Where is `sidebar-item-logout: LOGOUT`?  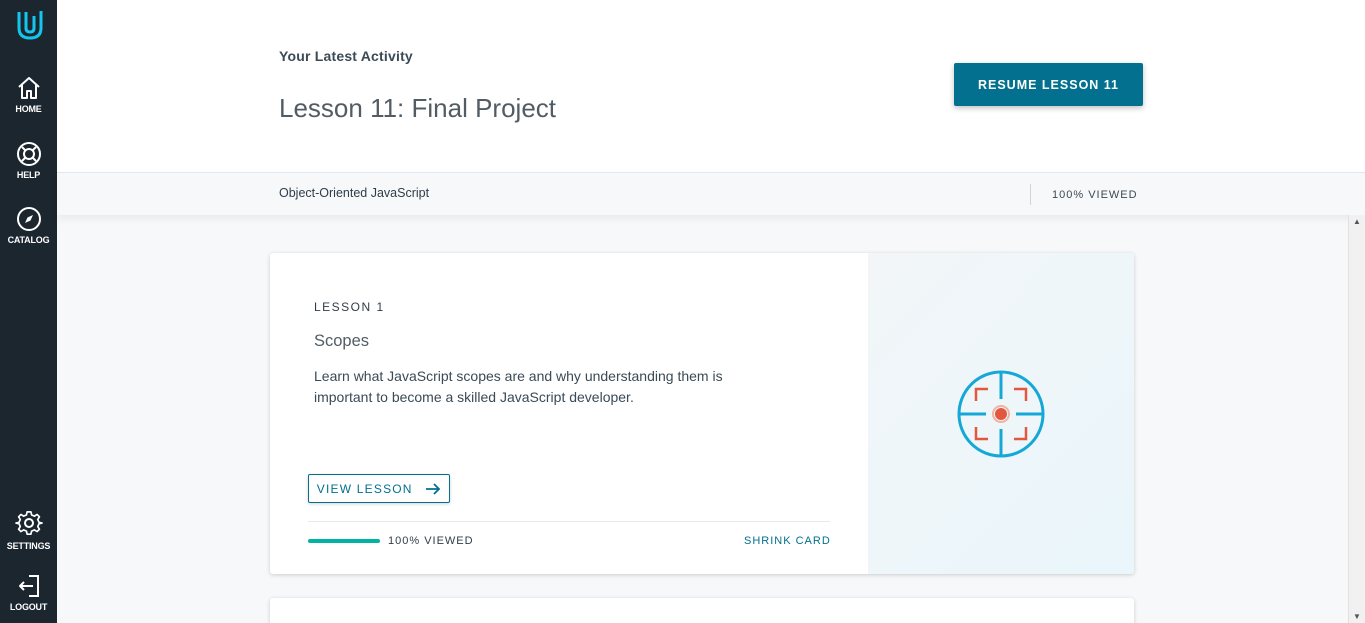
sidebar-item-logout: LOGOUT is located at coordinates (28, 592).